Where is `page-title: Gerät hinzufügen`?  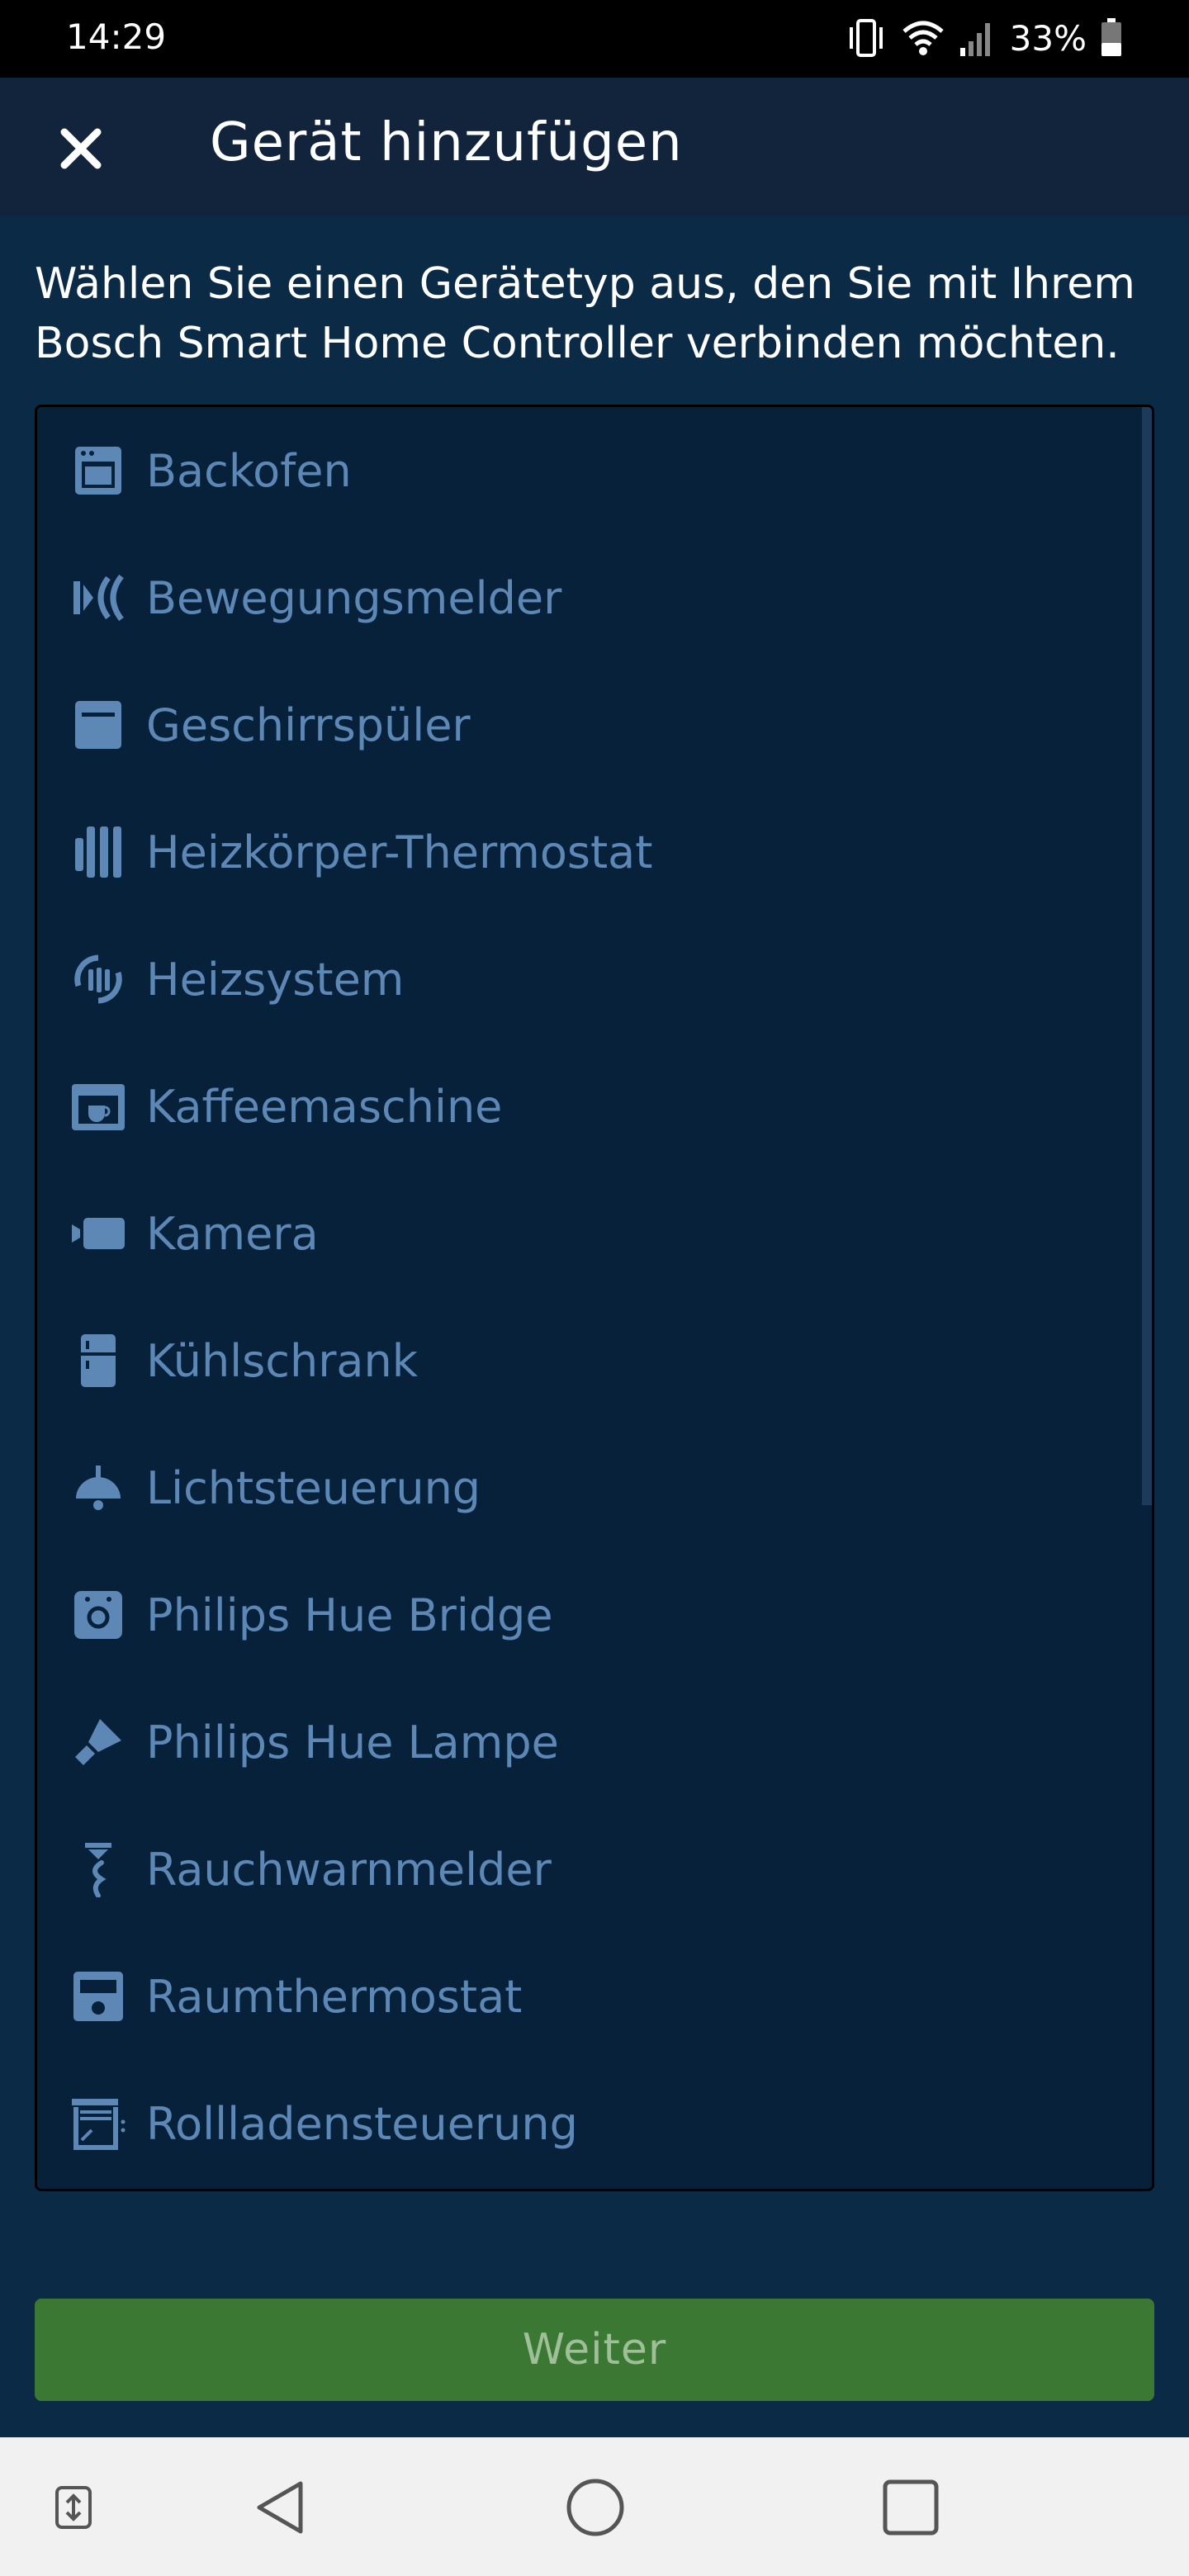 page-title: Gerät hinzufügen is located at coordinates (446, 142).